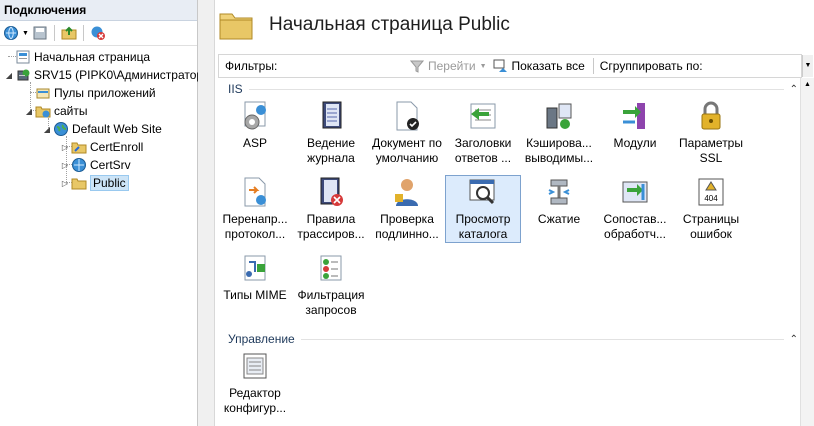 This screenshot has width=814, height=426. What do you see at coordinates (23, 75) in the screenshot?
I see `server-icon` at bounding box center [23, 75].